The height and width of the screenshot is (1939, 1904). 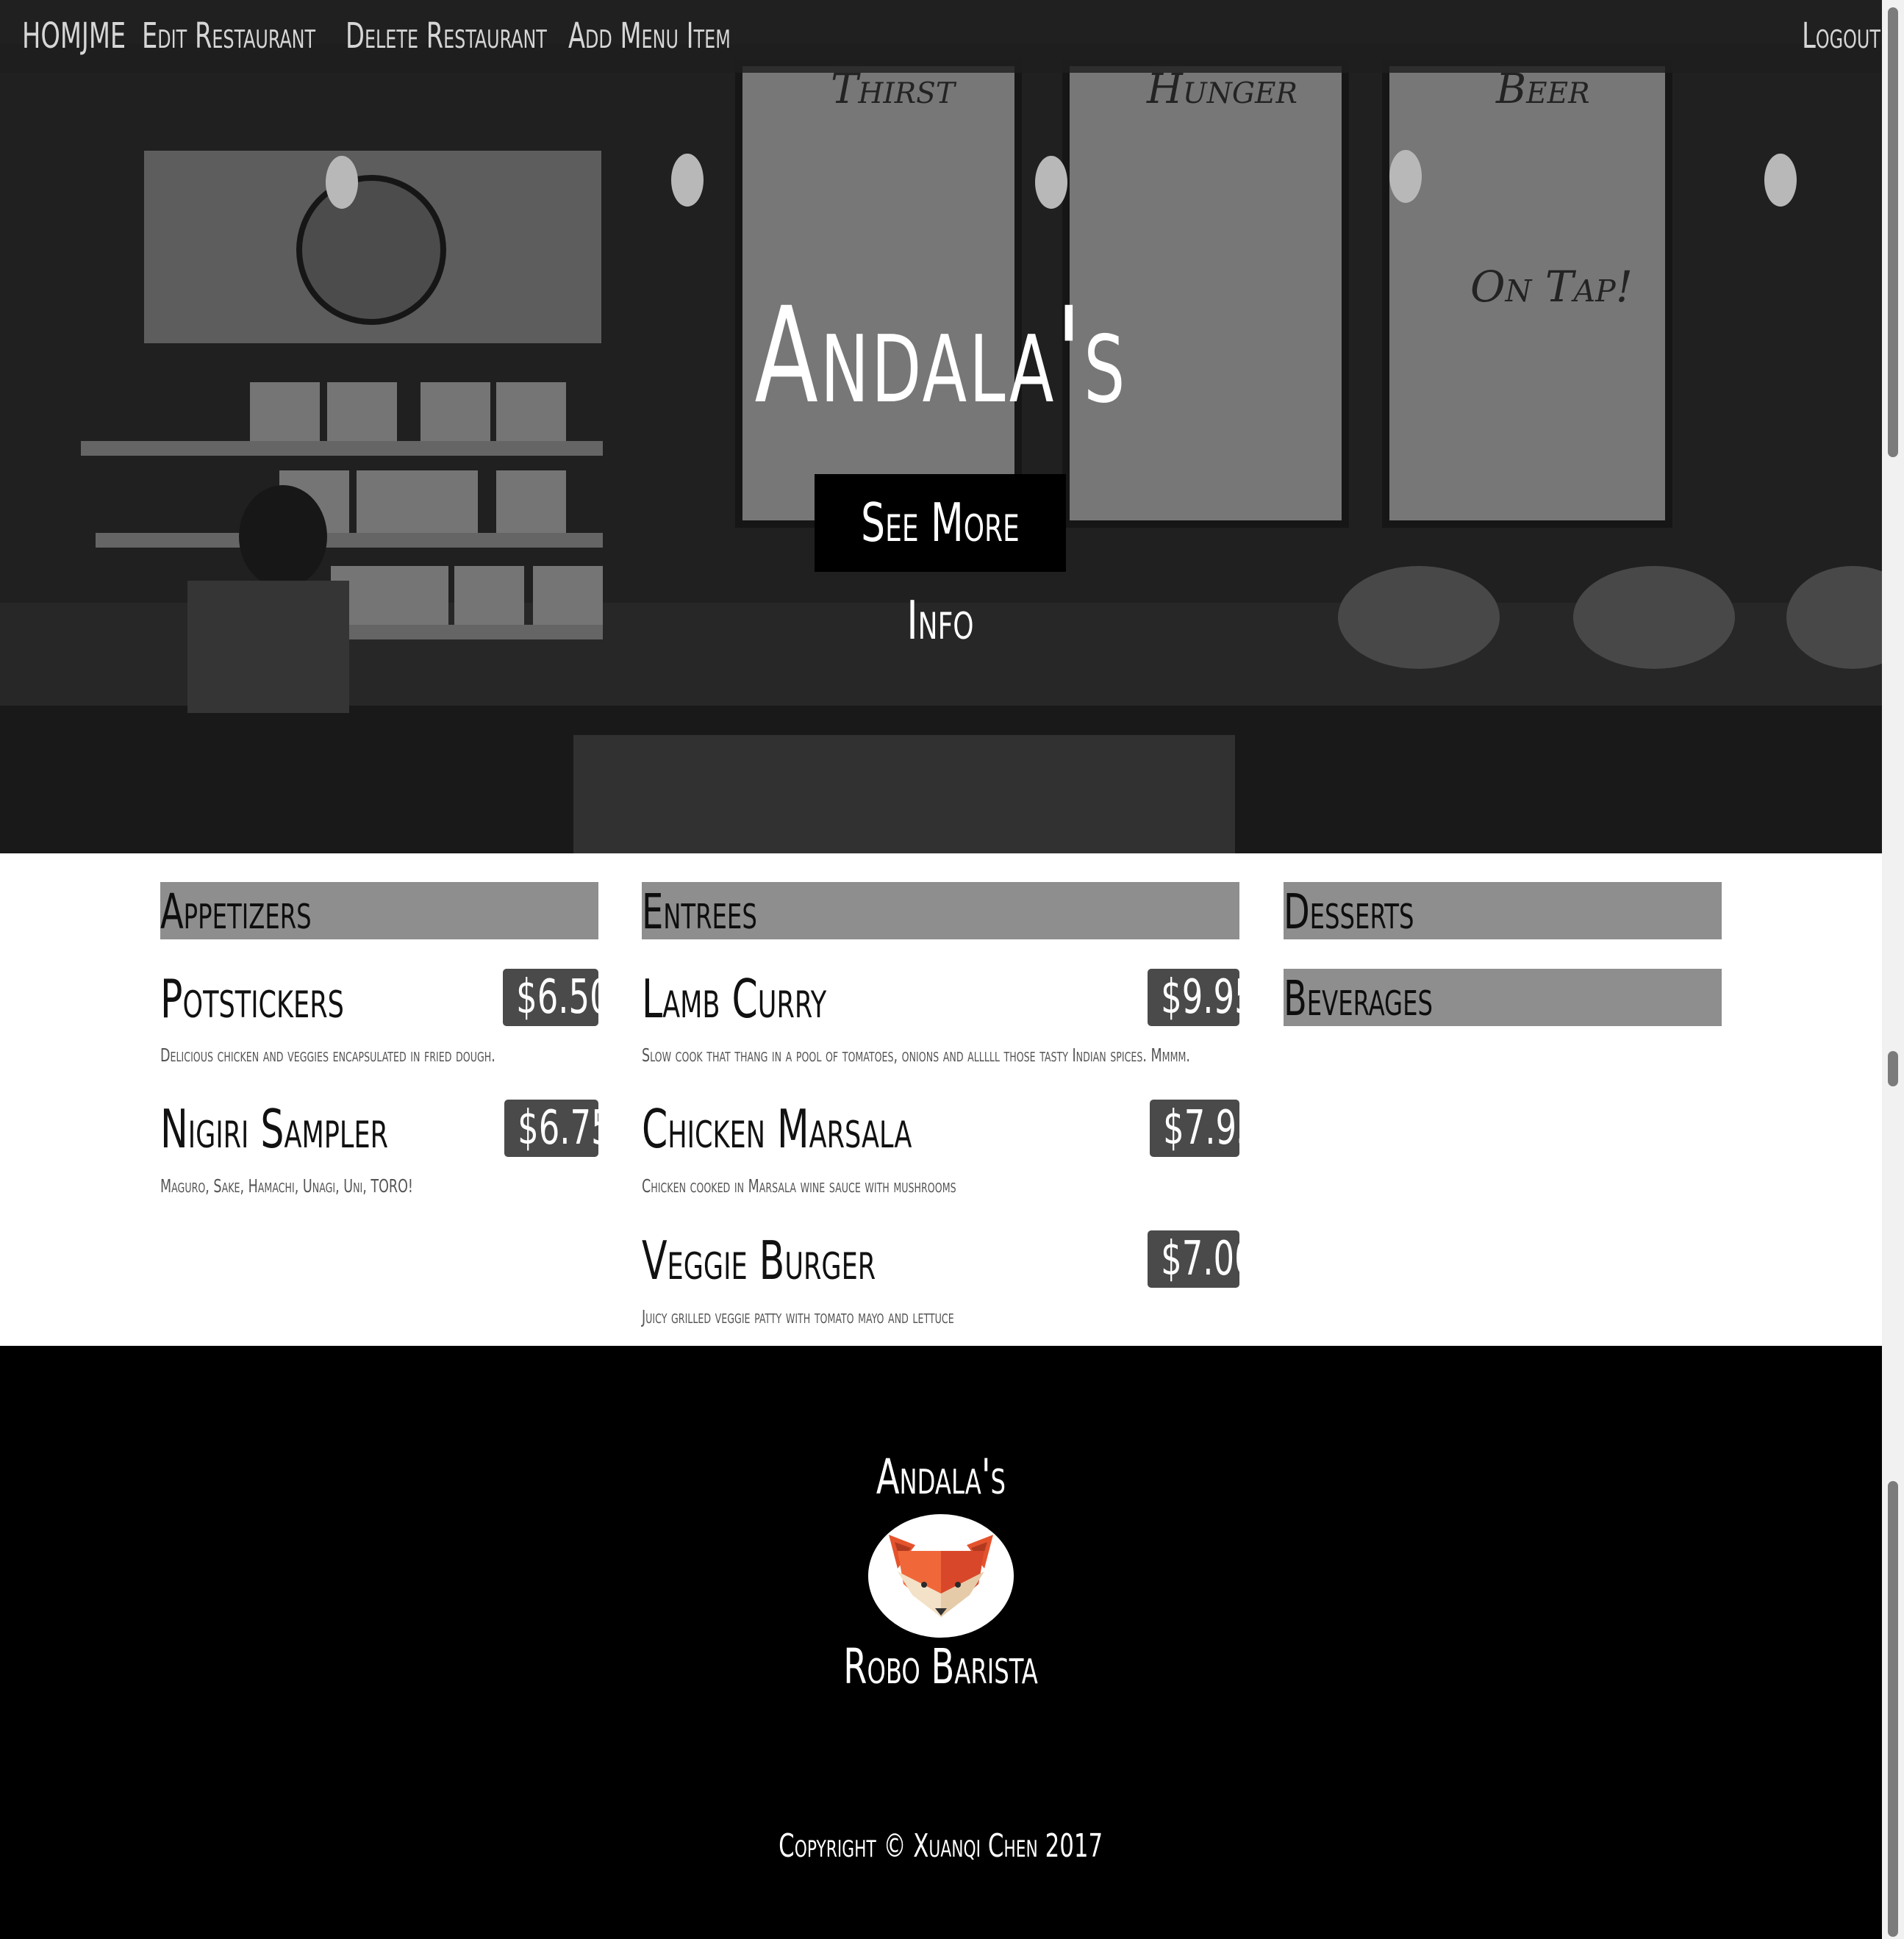 I want to click on footer-restaurant-name: Andala's, so click(x=941, y=1477).